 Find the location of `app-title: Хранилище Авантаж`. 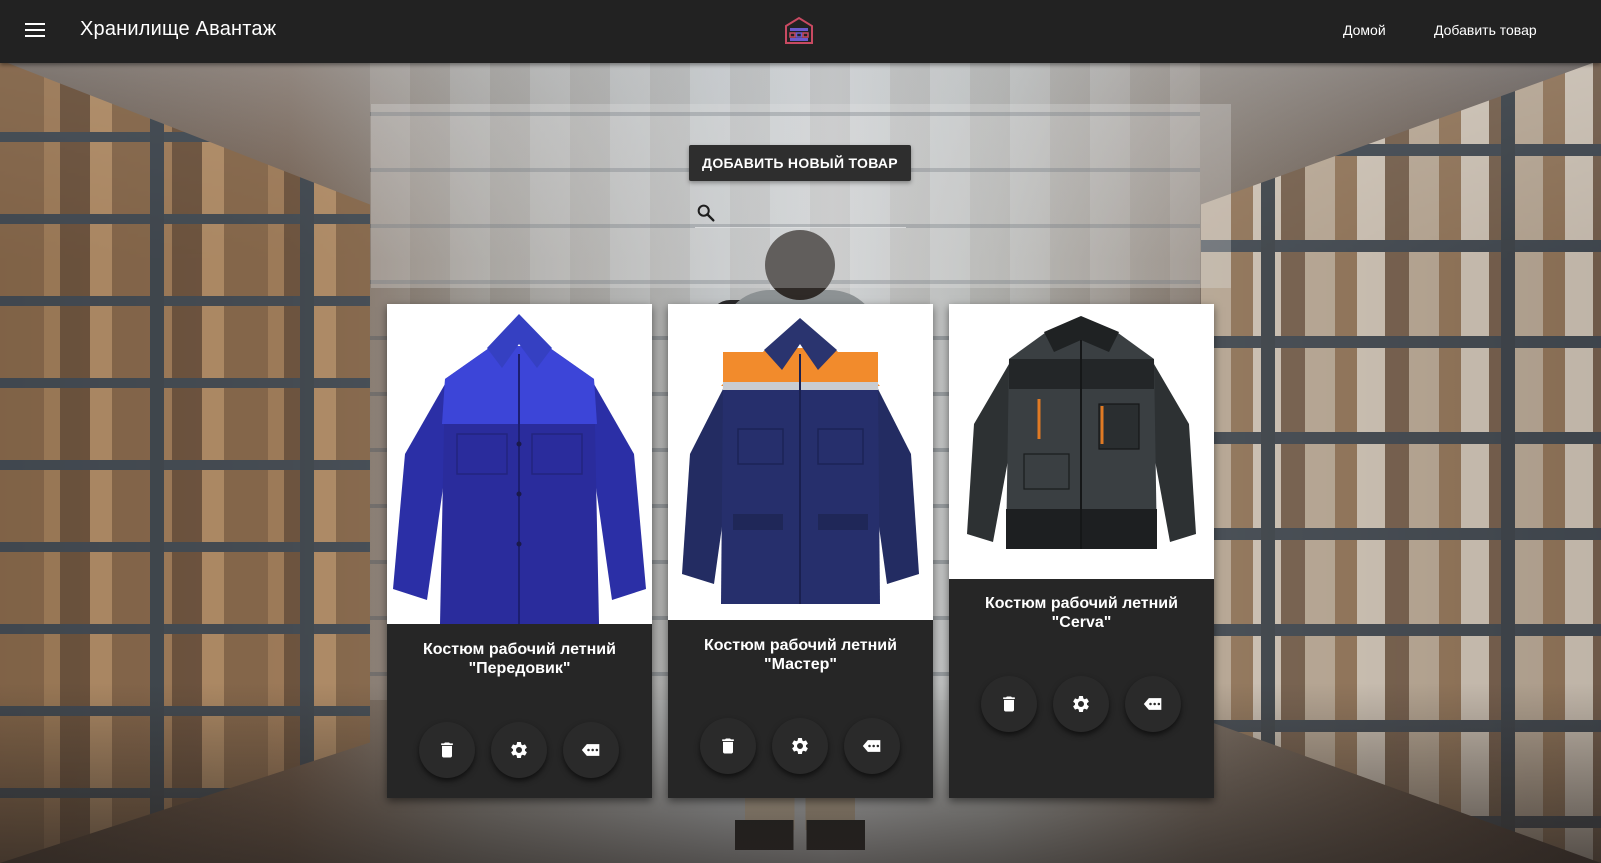

app-title: Хранилище Авантаж is located at coordinates (178, 29).